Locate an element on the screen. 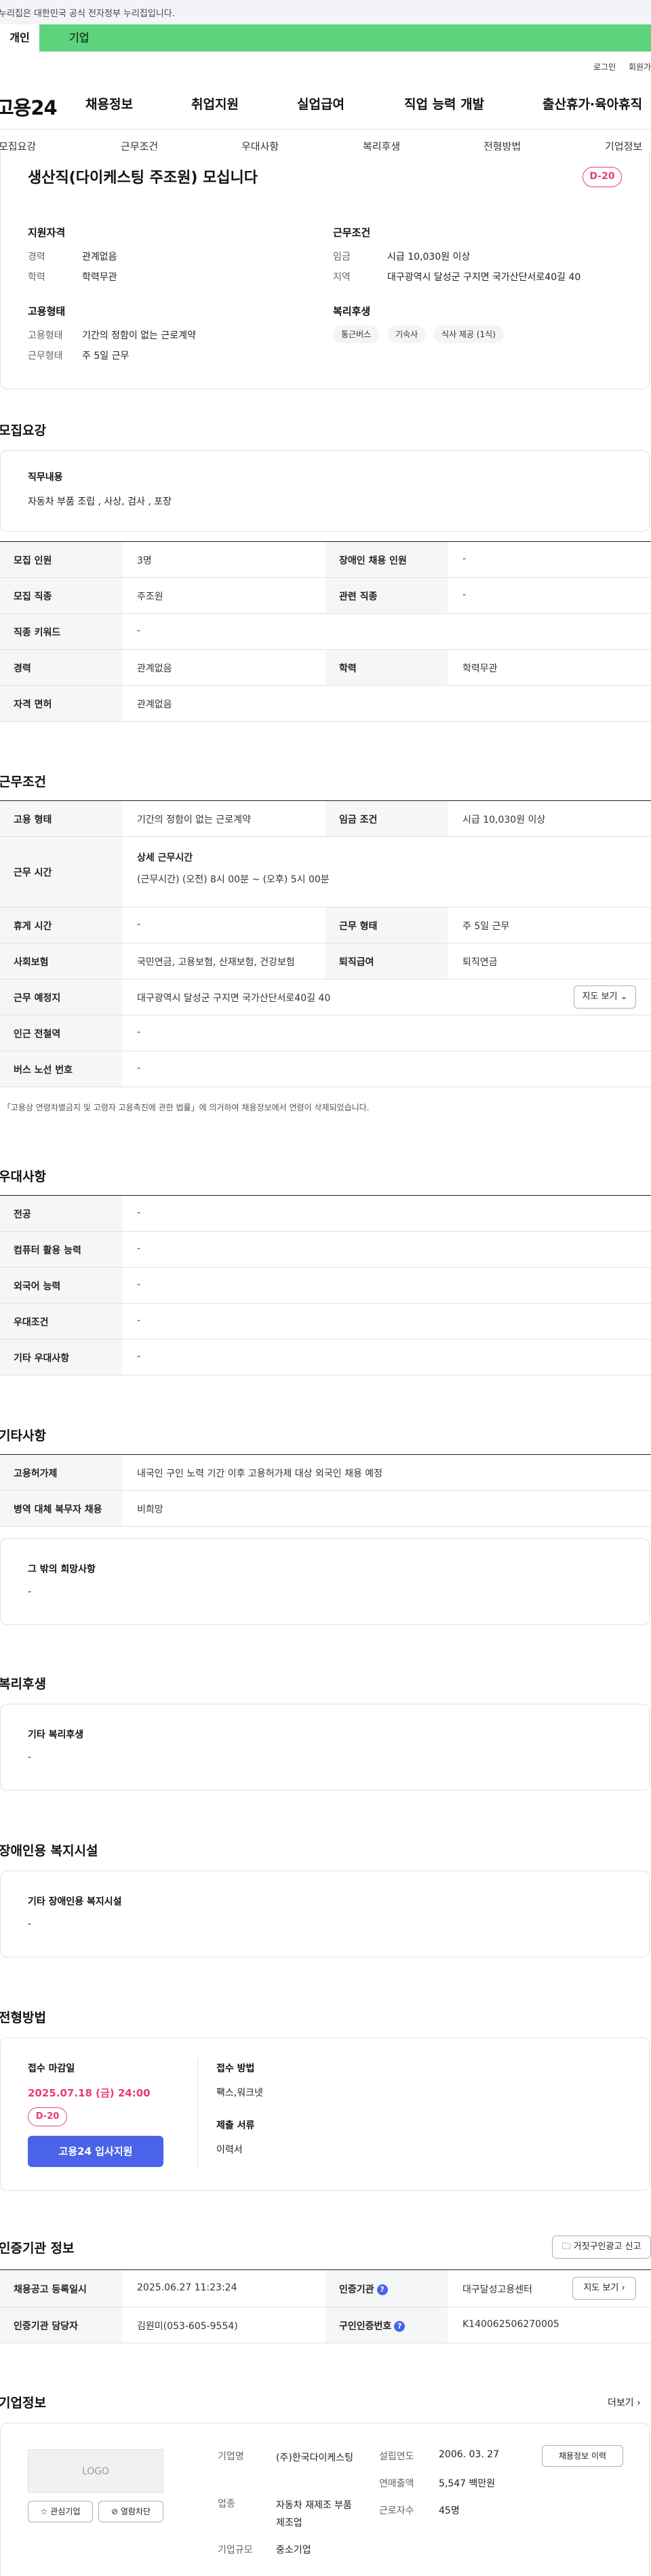 The height and width of the screenshot is (2576, 651). computer-skill-label: 컴퓨터 활용 능력 is located at coordinates (47, 1250).